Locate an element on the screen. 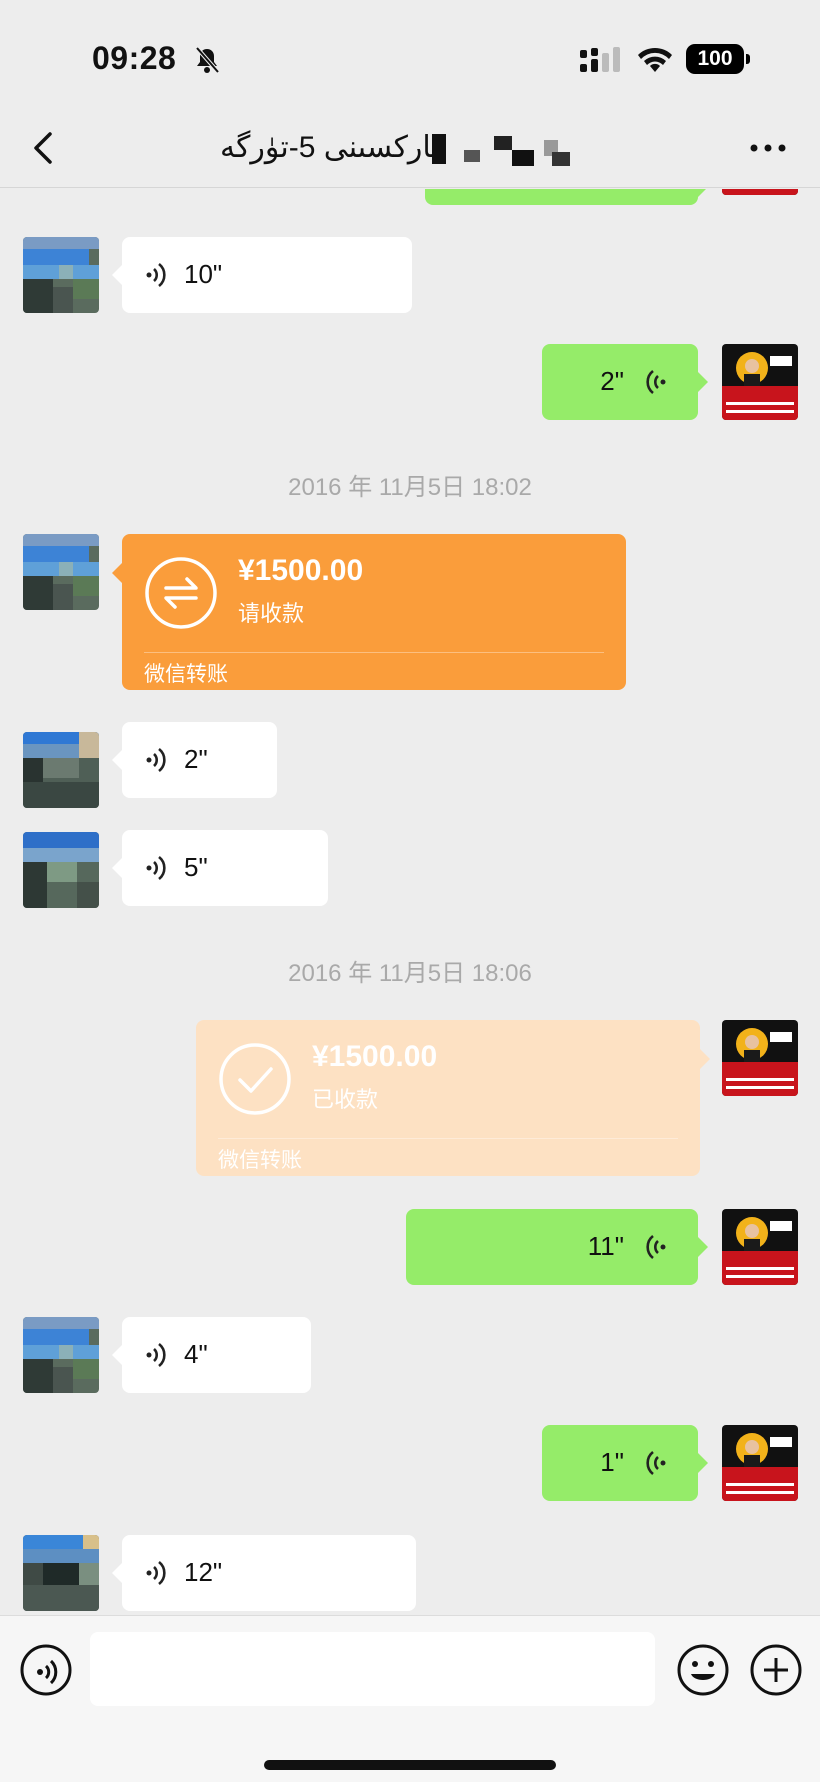  nav-bar: ئاركسىنى 5-تۈرگە is located at coordinates (410, 150).